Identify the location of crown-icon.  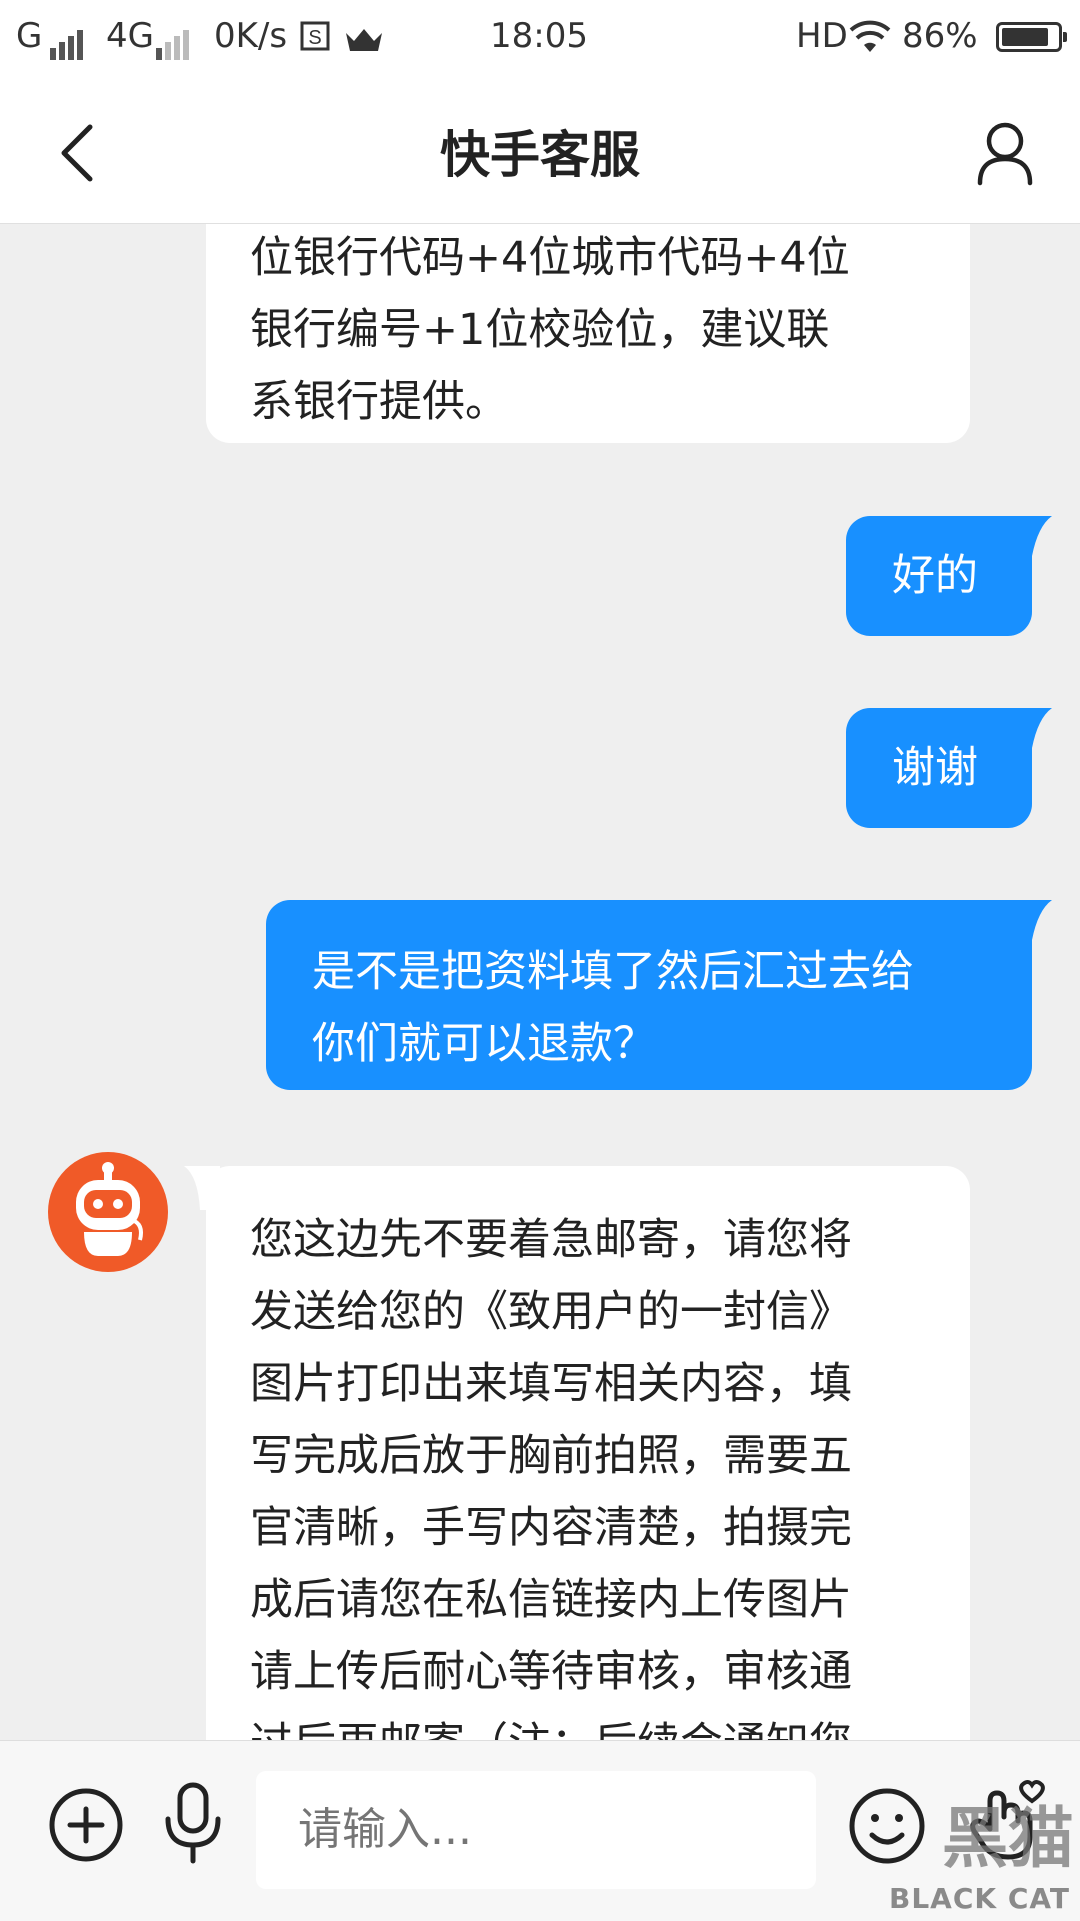
(364, 42).